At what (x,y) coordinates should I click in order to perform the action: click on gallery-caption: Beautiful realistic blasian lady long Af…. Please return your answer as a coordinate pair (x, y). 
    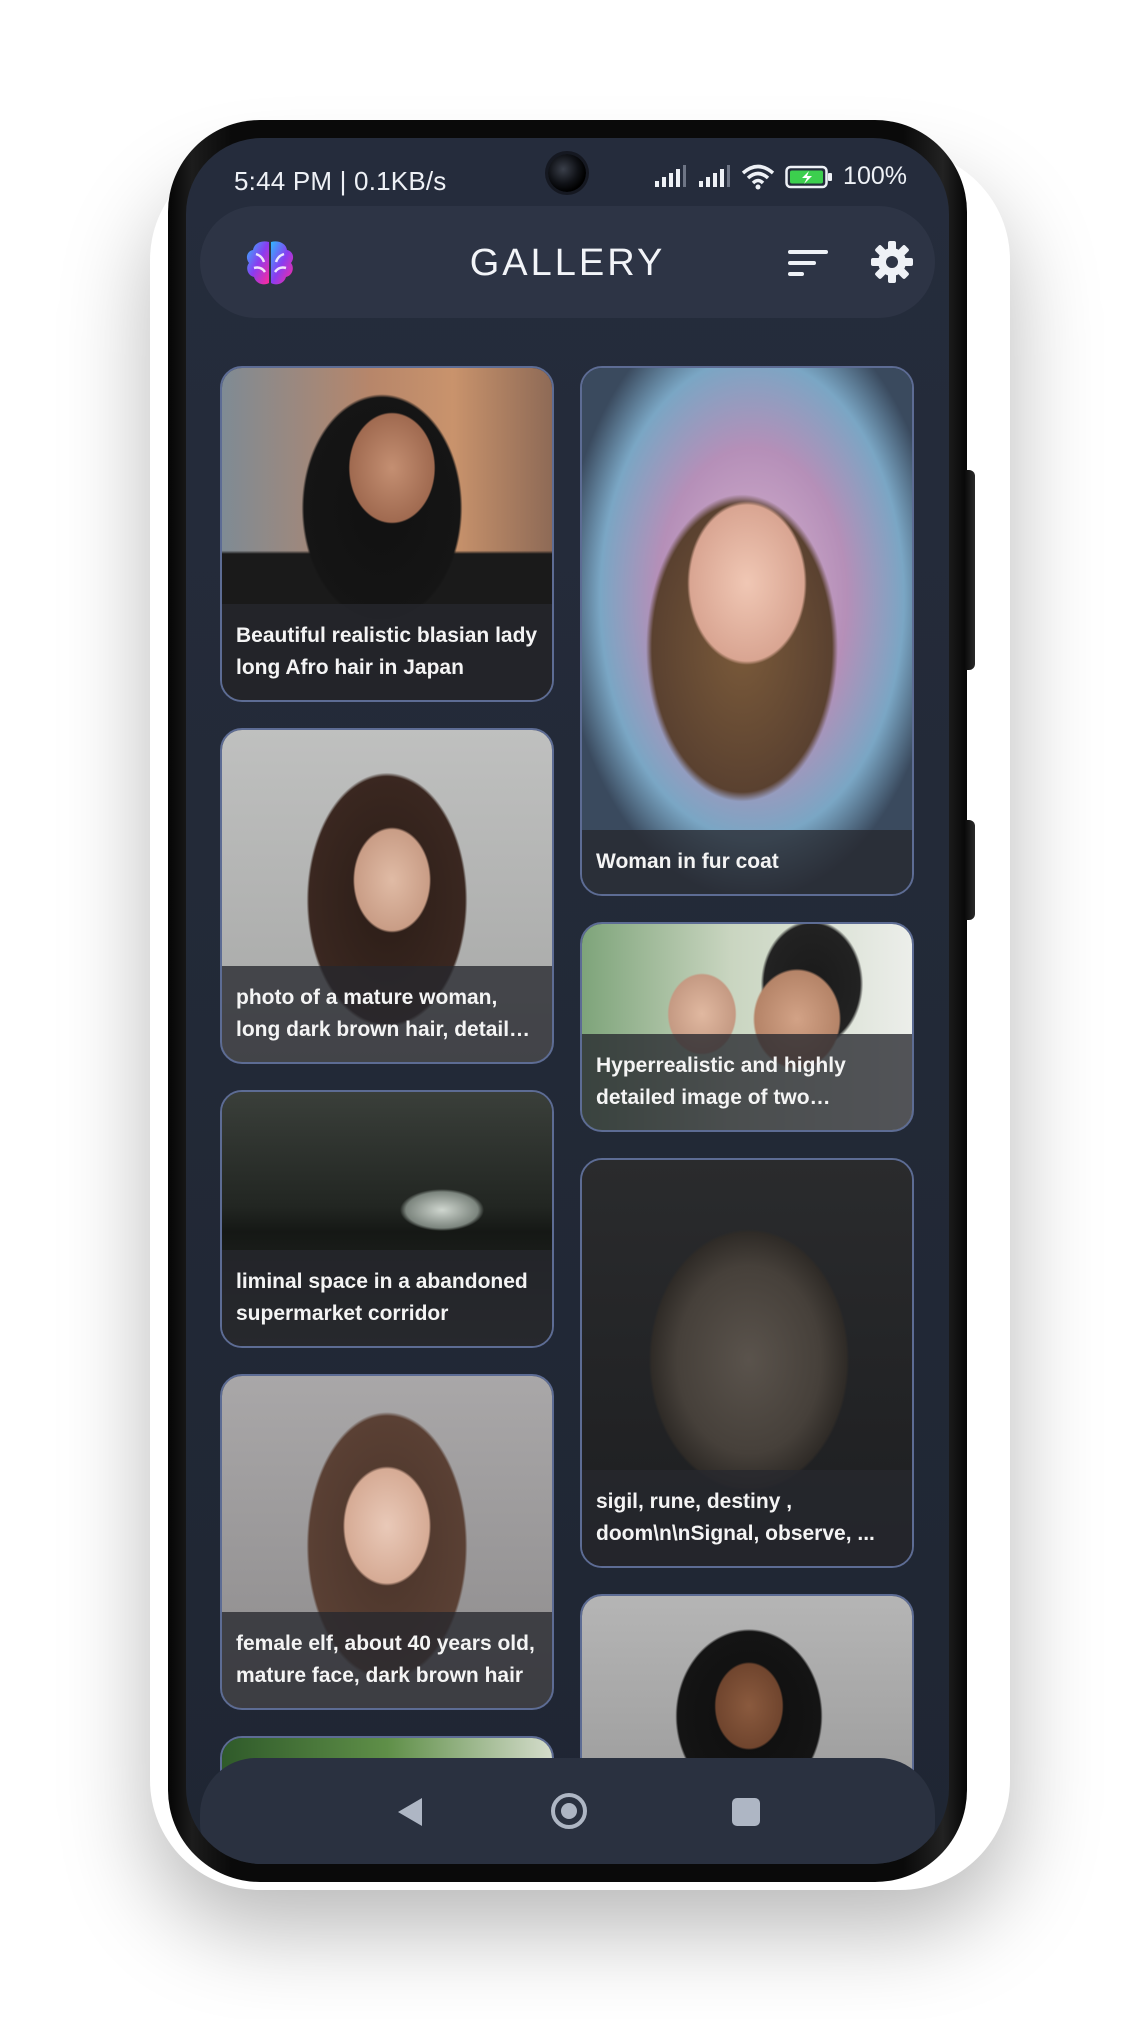
    Looking at the image, I should click on (387, 651).